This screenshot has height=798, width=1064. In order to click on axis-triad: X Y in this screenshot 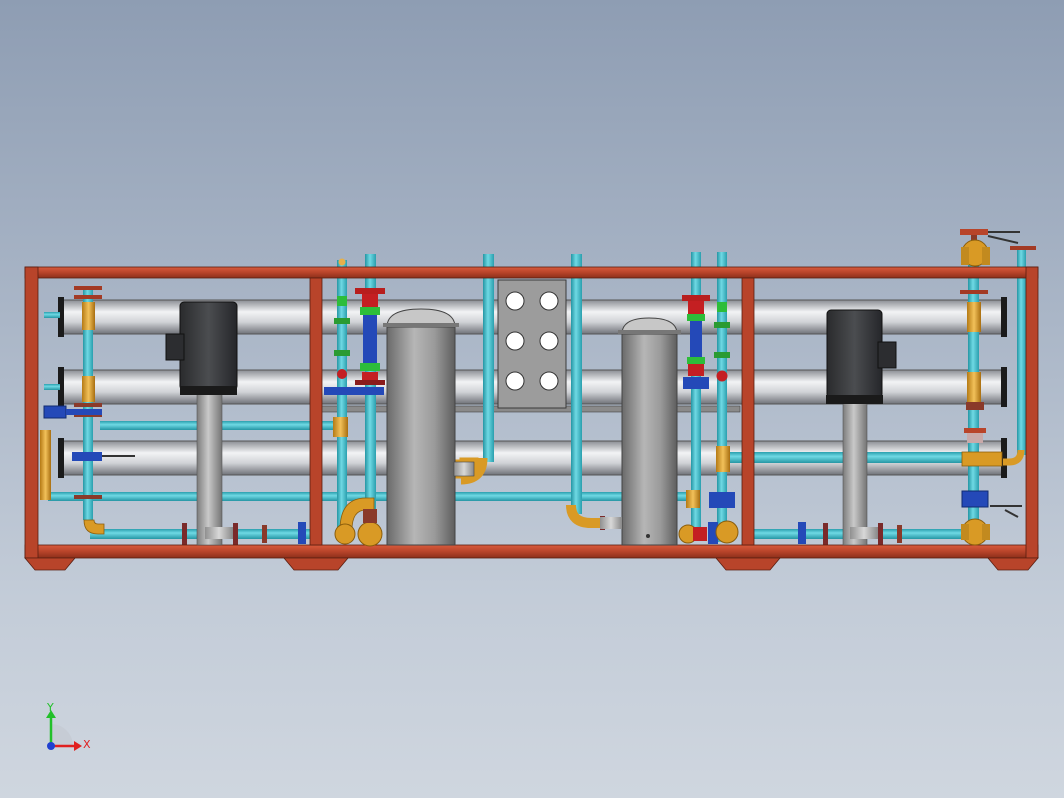, I will do `click(68, 726)`.